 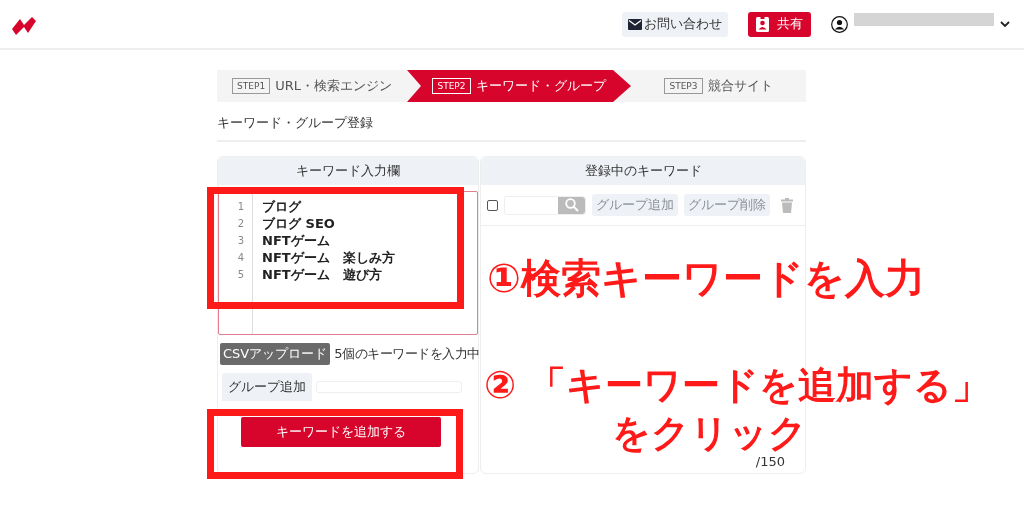 I want to click on step-tab: STEP3 競合サイト, so click(x=718, y=86).